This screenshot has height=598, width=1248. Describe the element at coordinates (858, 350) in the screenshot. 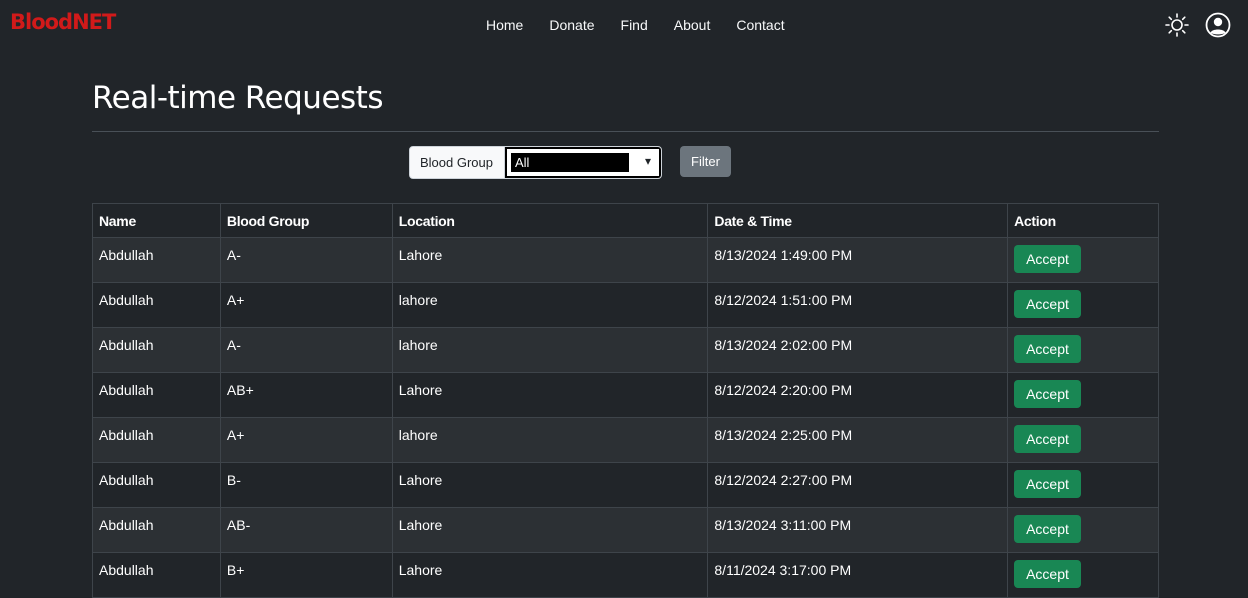

I see `cell-date-time: 8/13/2024 2:02:00 PM` at that location.